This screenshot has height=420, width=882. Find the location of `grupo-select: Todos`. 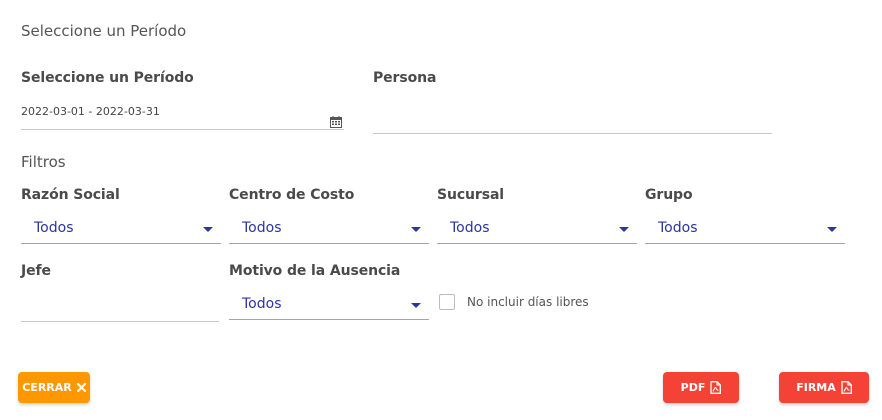

grupo-select: Todos is located at coordinates (745, 230).